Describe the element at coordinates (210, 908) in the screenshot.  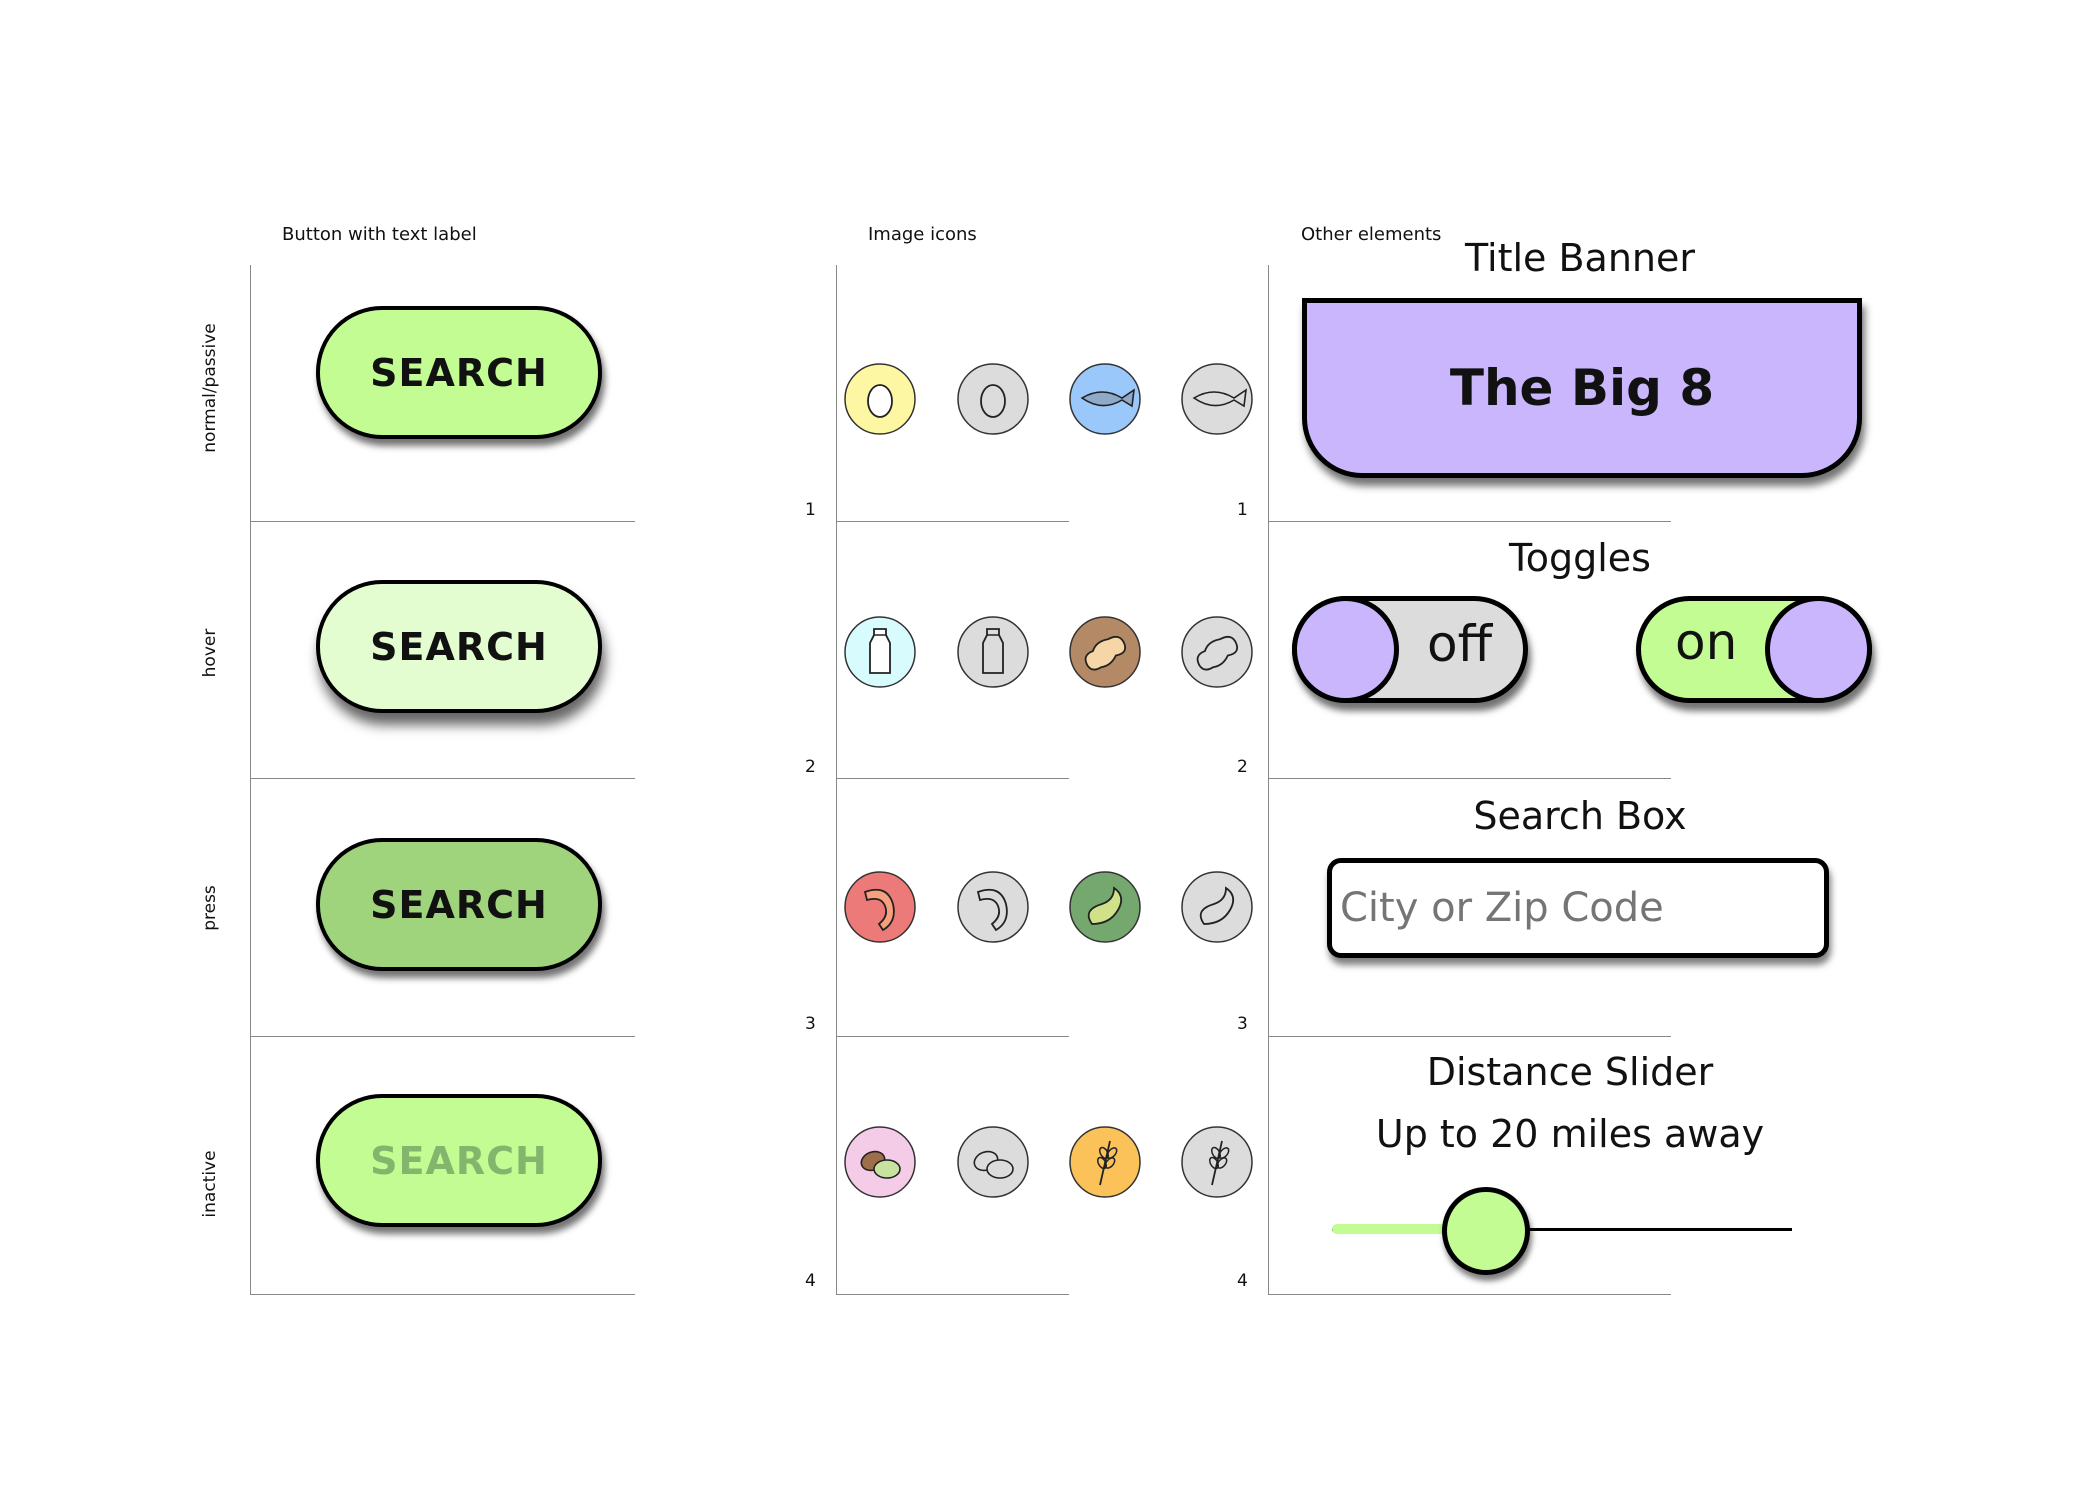
I see `row-label-press: press` at that location.